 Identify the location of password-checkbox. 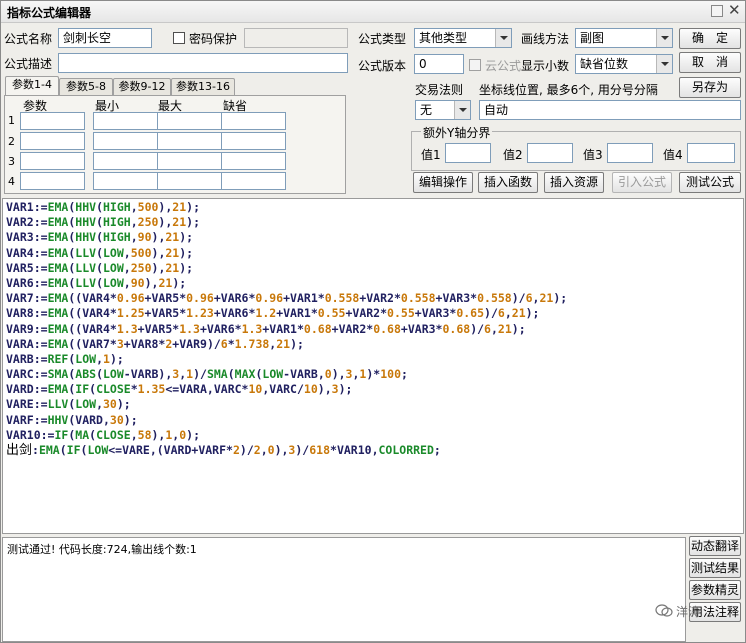
(179, 38).